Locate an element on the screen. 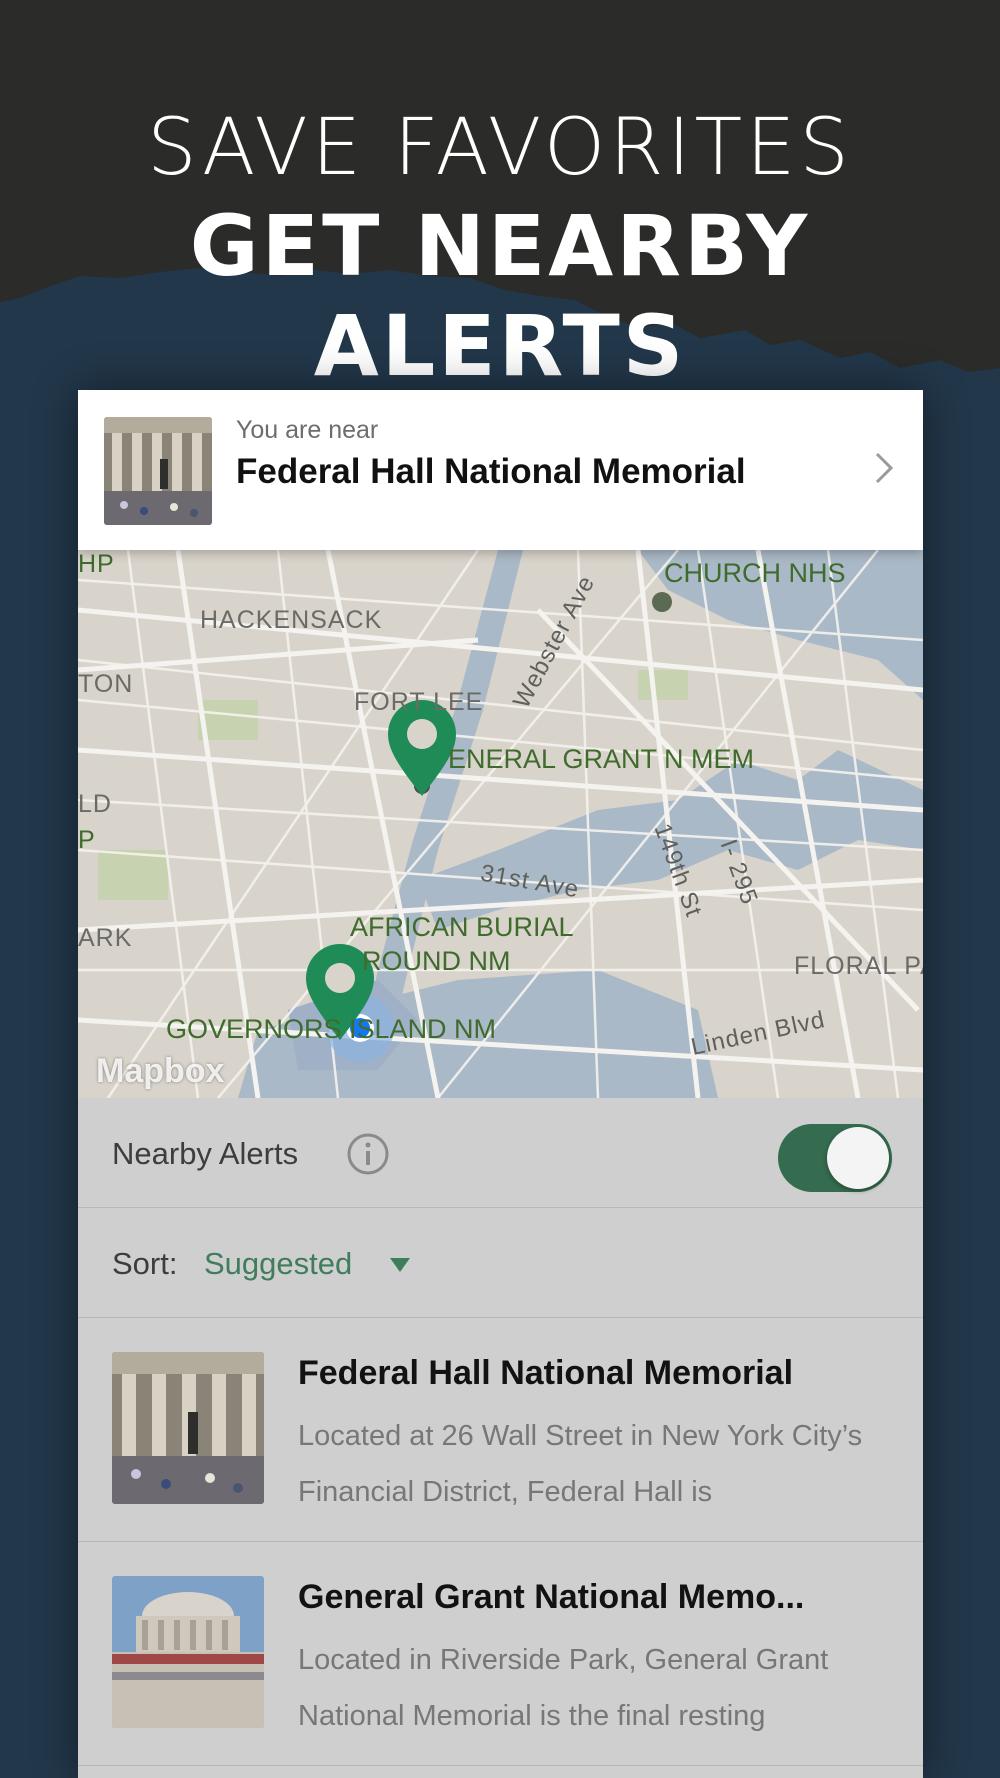  nearby-alerts-label: Nearby Alerts is located at coordinates (205, 1153).